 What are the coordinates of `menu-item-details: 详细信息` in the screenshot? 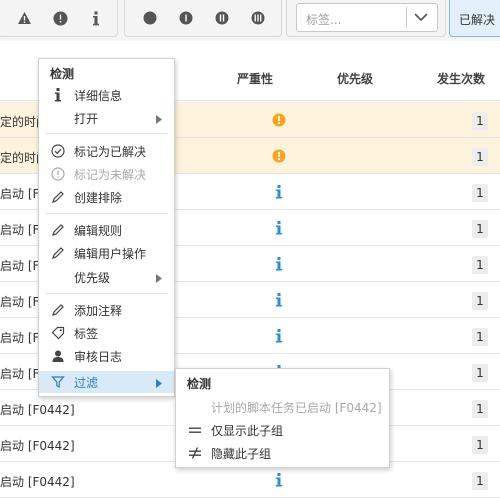 It's located at (106, 95).